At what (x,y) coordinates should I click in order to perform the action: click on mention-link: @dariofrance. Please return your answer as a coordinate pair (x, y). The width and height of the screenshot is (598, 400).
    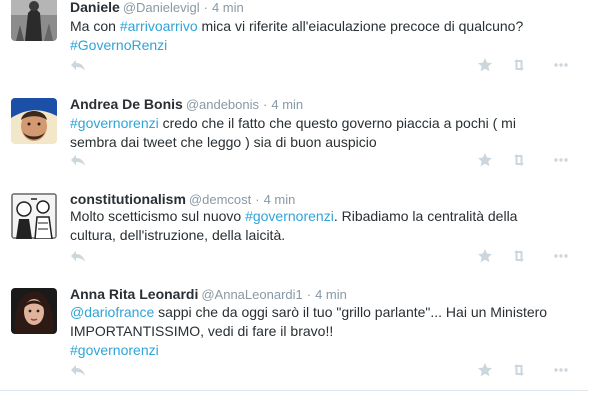
    Looking at the image, I should click on (112, 312).